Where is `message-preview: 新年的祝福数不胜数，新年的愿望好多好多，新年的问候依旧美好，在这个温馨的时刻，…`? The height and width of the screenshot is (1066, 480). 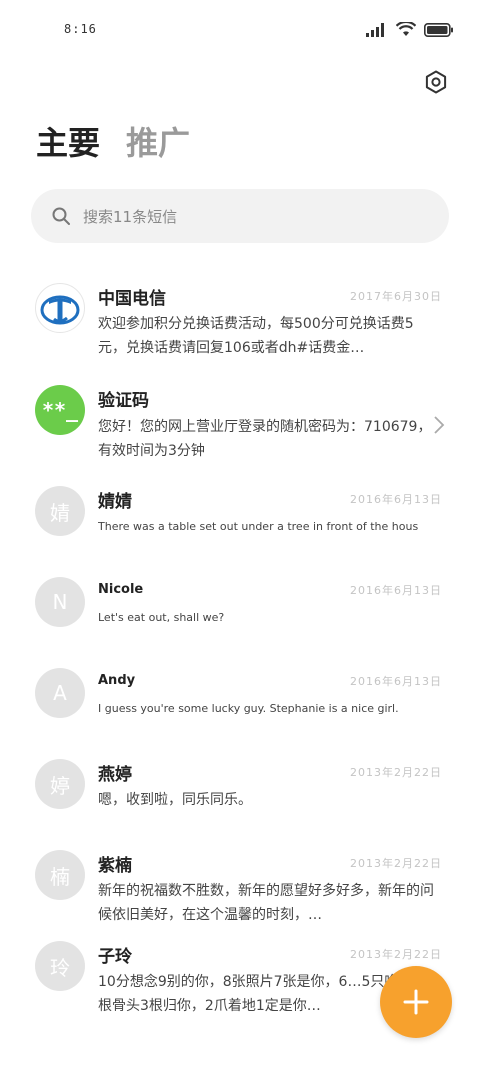 message-preview: 新年的祝福数不胜数，新年的愿望好多好多，新年的问候依旧美好，在这个温馨的时刻，… is located at coordinates (266, 903).